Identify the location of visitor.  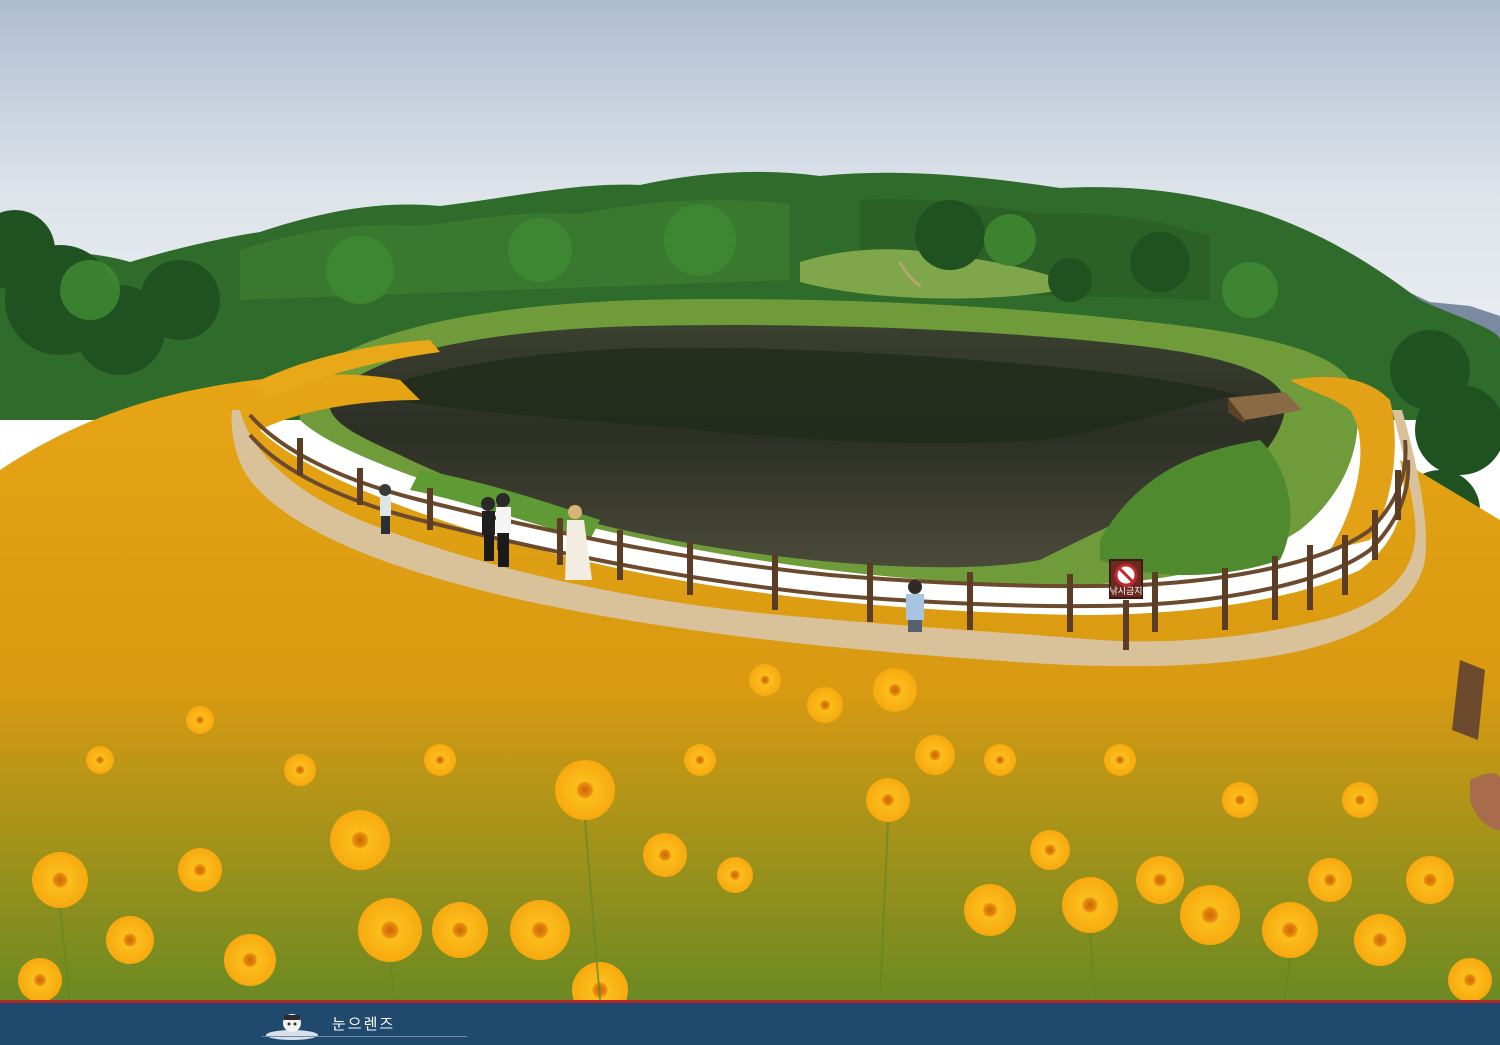
(915, 606).